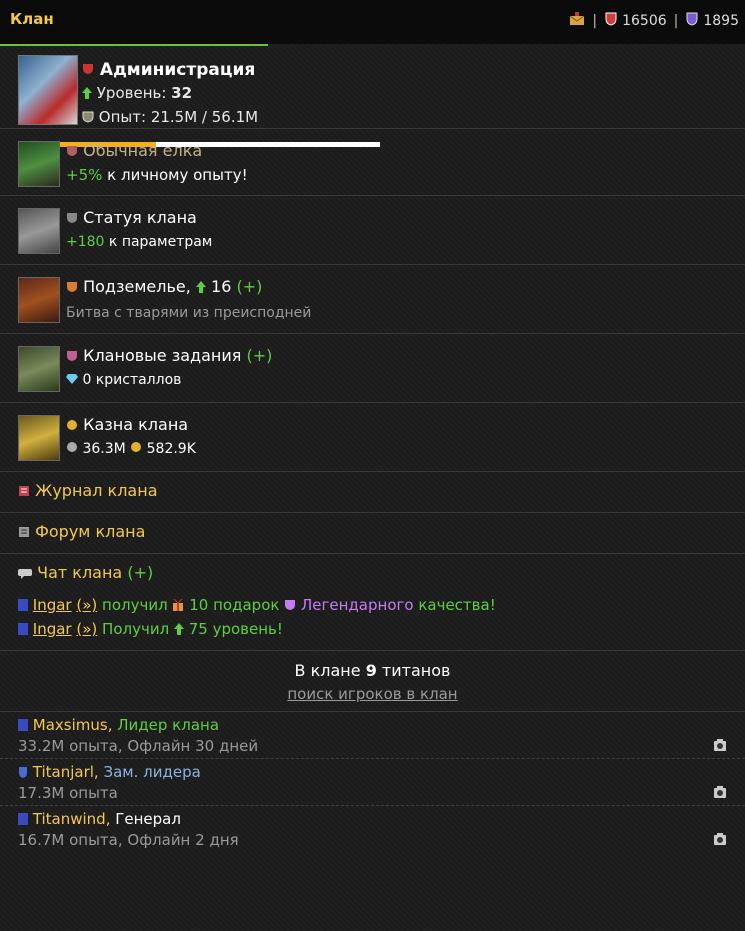 The height and width of the screenshot is (931, 745). I want to click on clan-tree-row: Обычная елка +5% к личному опыту!, so click(372, 162).